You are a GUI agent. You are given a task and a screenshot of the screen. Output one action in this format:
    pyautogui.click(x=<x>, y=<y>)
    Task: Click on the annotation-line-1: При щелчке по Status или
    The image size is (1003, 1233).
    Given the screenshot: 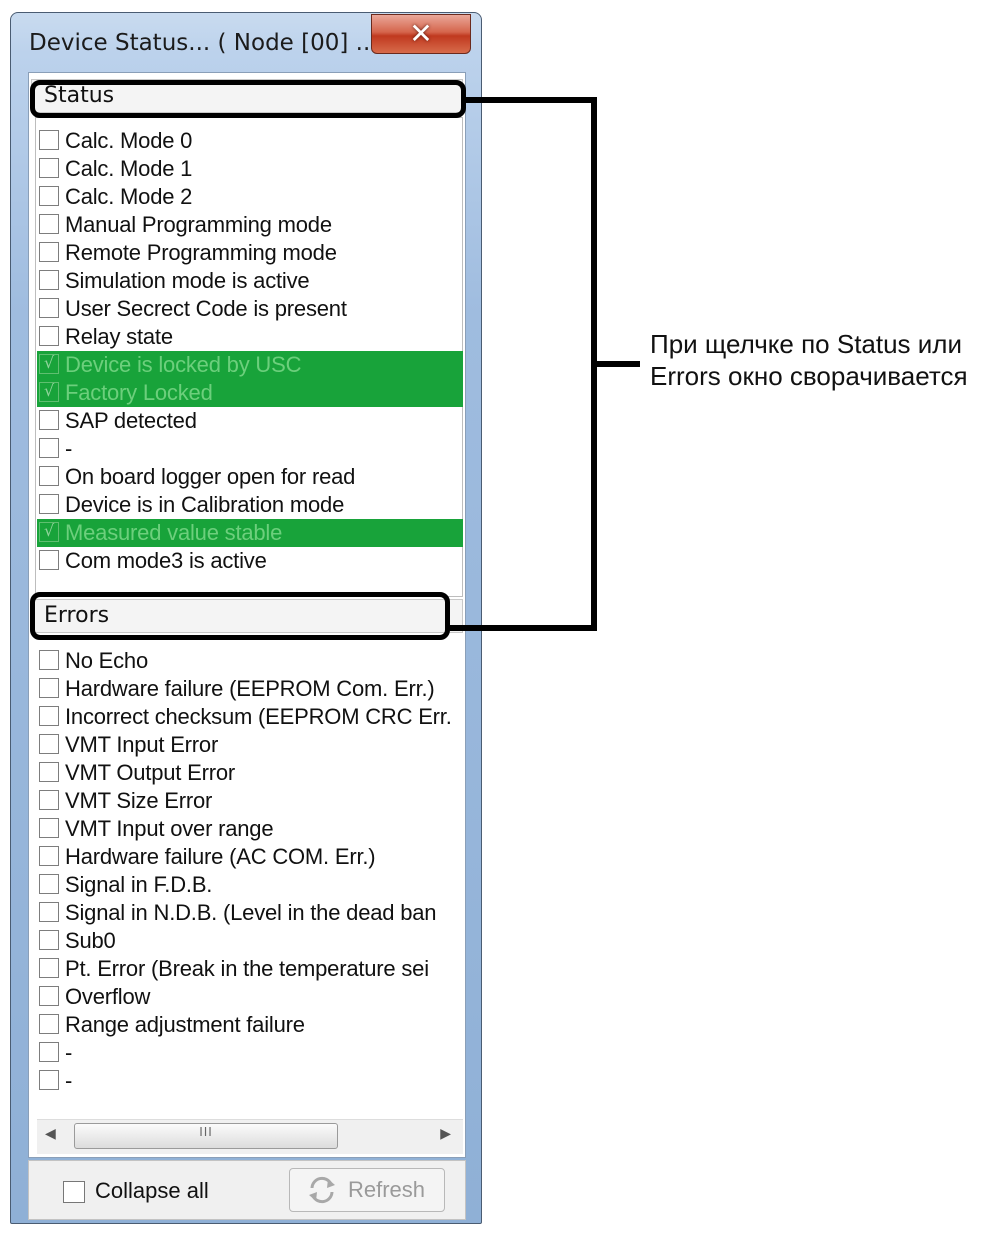 What is the action you would take?
    pyautogui.click(x=806, y=344)
    